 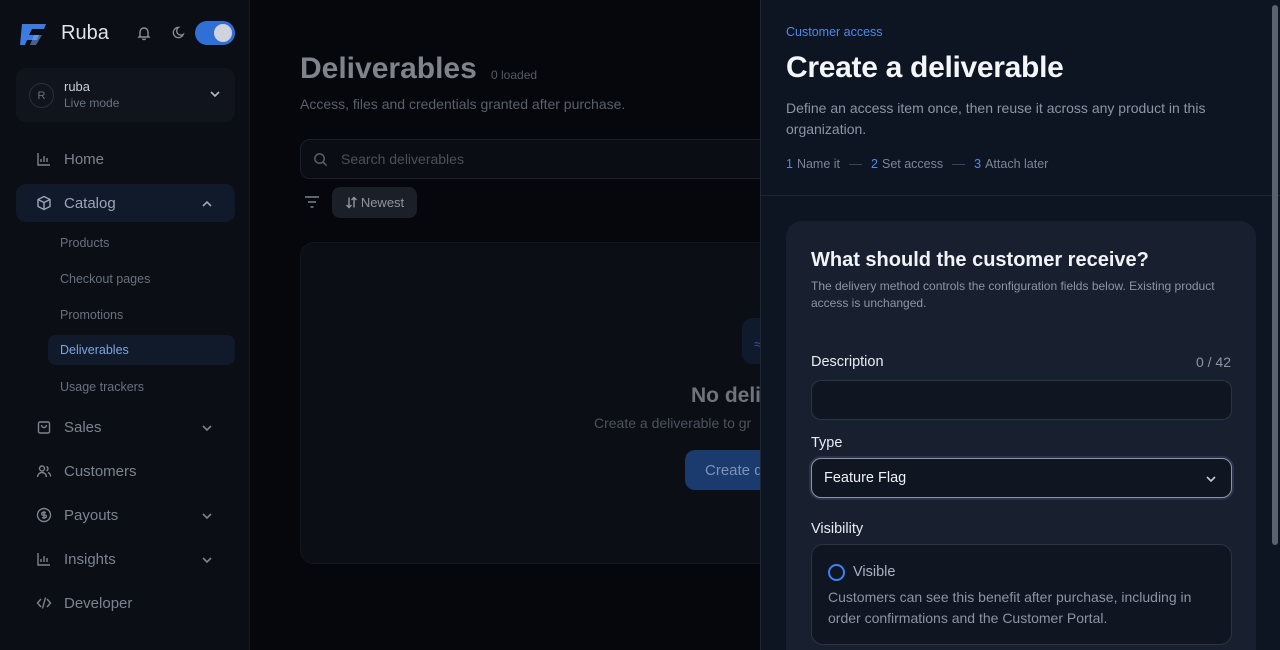 What do you see at coordinates (178, 32) in the screenshot?
I see `moon-icon` at bounding box center [178, 32].